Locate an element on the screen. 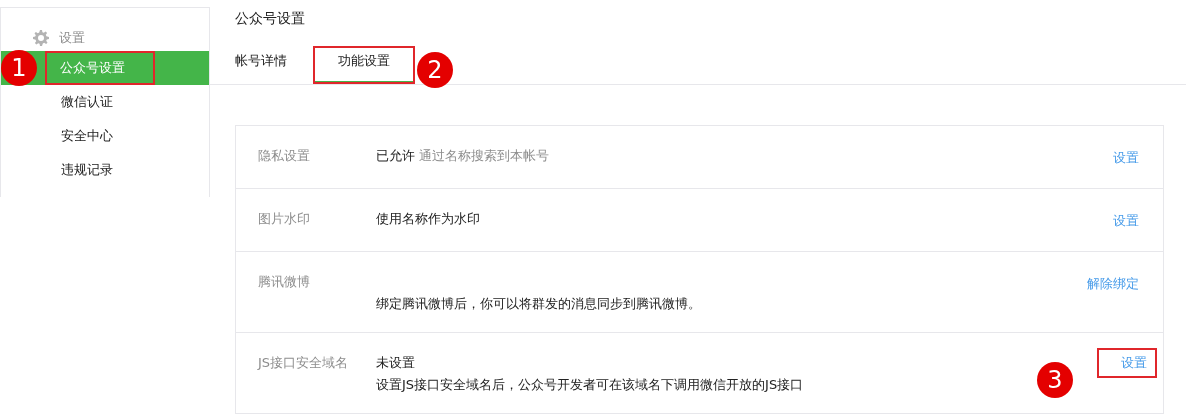  sidebar-item: 安全中心 is located at coordinates (87, 136).